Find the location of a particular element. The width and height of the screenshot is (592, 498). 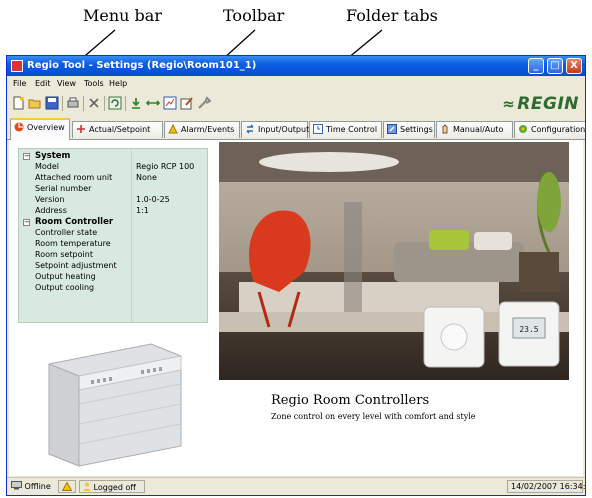

tab-overview: Overview is located at coordinates (40, 129).